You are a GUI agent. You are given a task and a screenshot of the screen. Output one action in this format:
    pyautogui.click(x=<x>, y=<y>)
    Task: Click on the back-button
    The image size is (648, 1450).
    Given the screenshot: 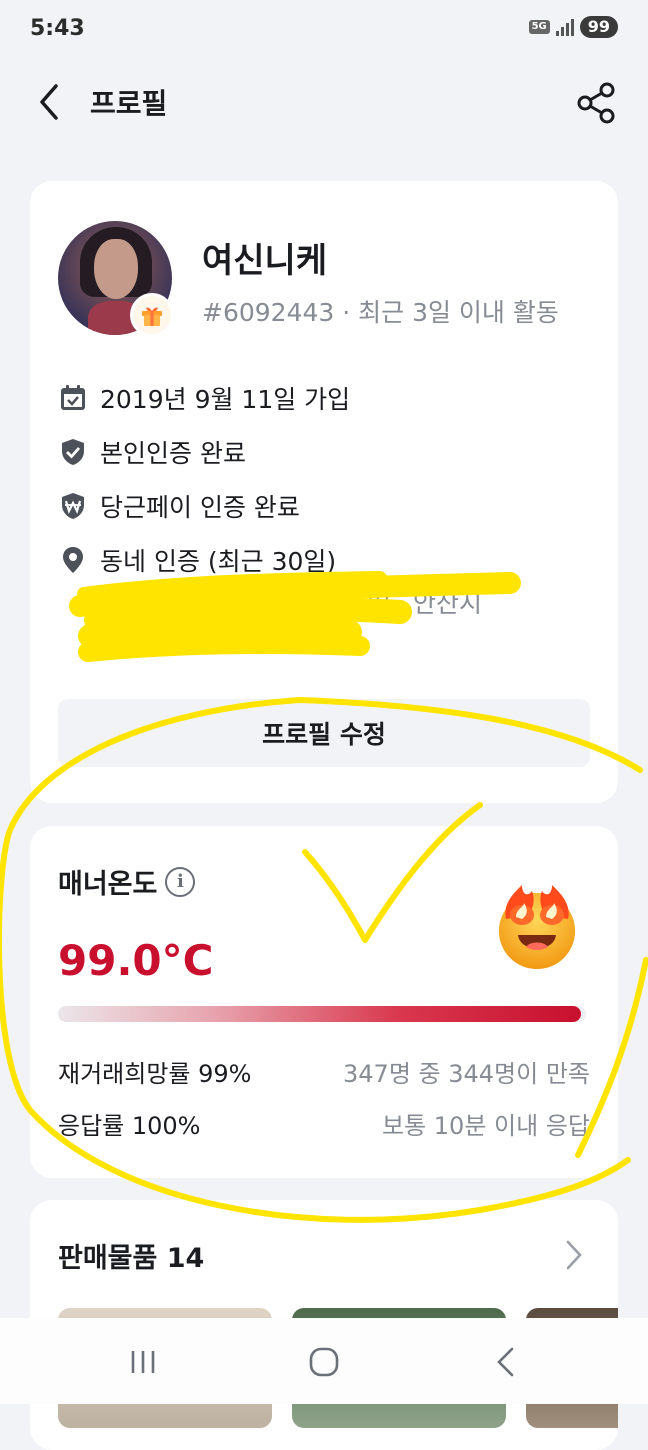 What is the action you would take?
    pyautogui.click(x=50, y=102)
    